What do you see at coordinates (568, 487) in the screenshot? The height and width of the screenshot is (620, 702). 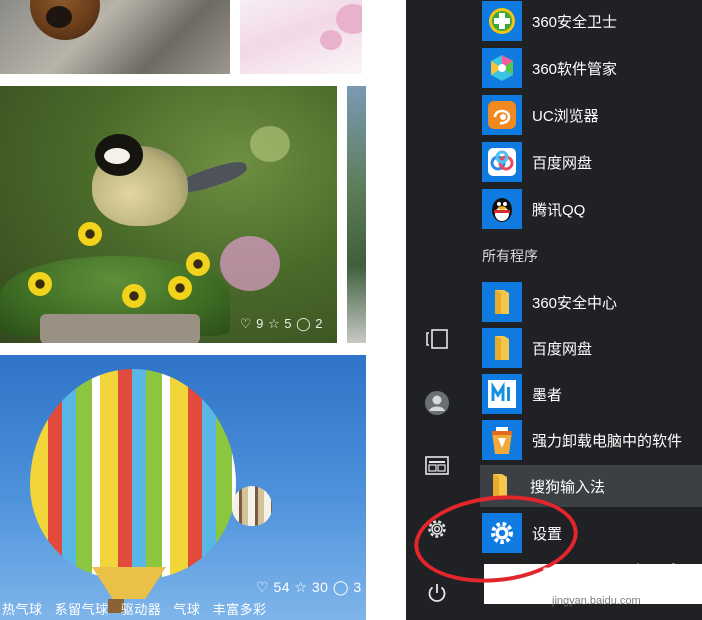 I see `app-label: 搜狗输入法` at bounding box center [568, 487].